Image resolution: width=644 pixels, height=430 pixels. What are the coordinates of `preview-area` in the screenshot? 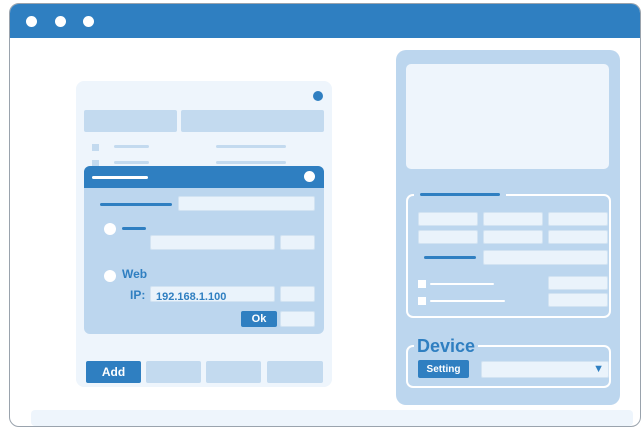 It's located at (507, 116).